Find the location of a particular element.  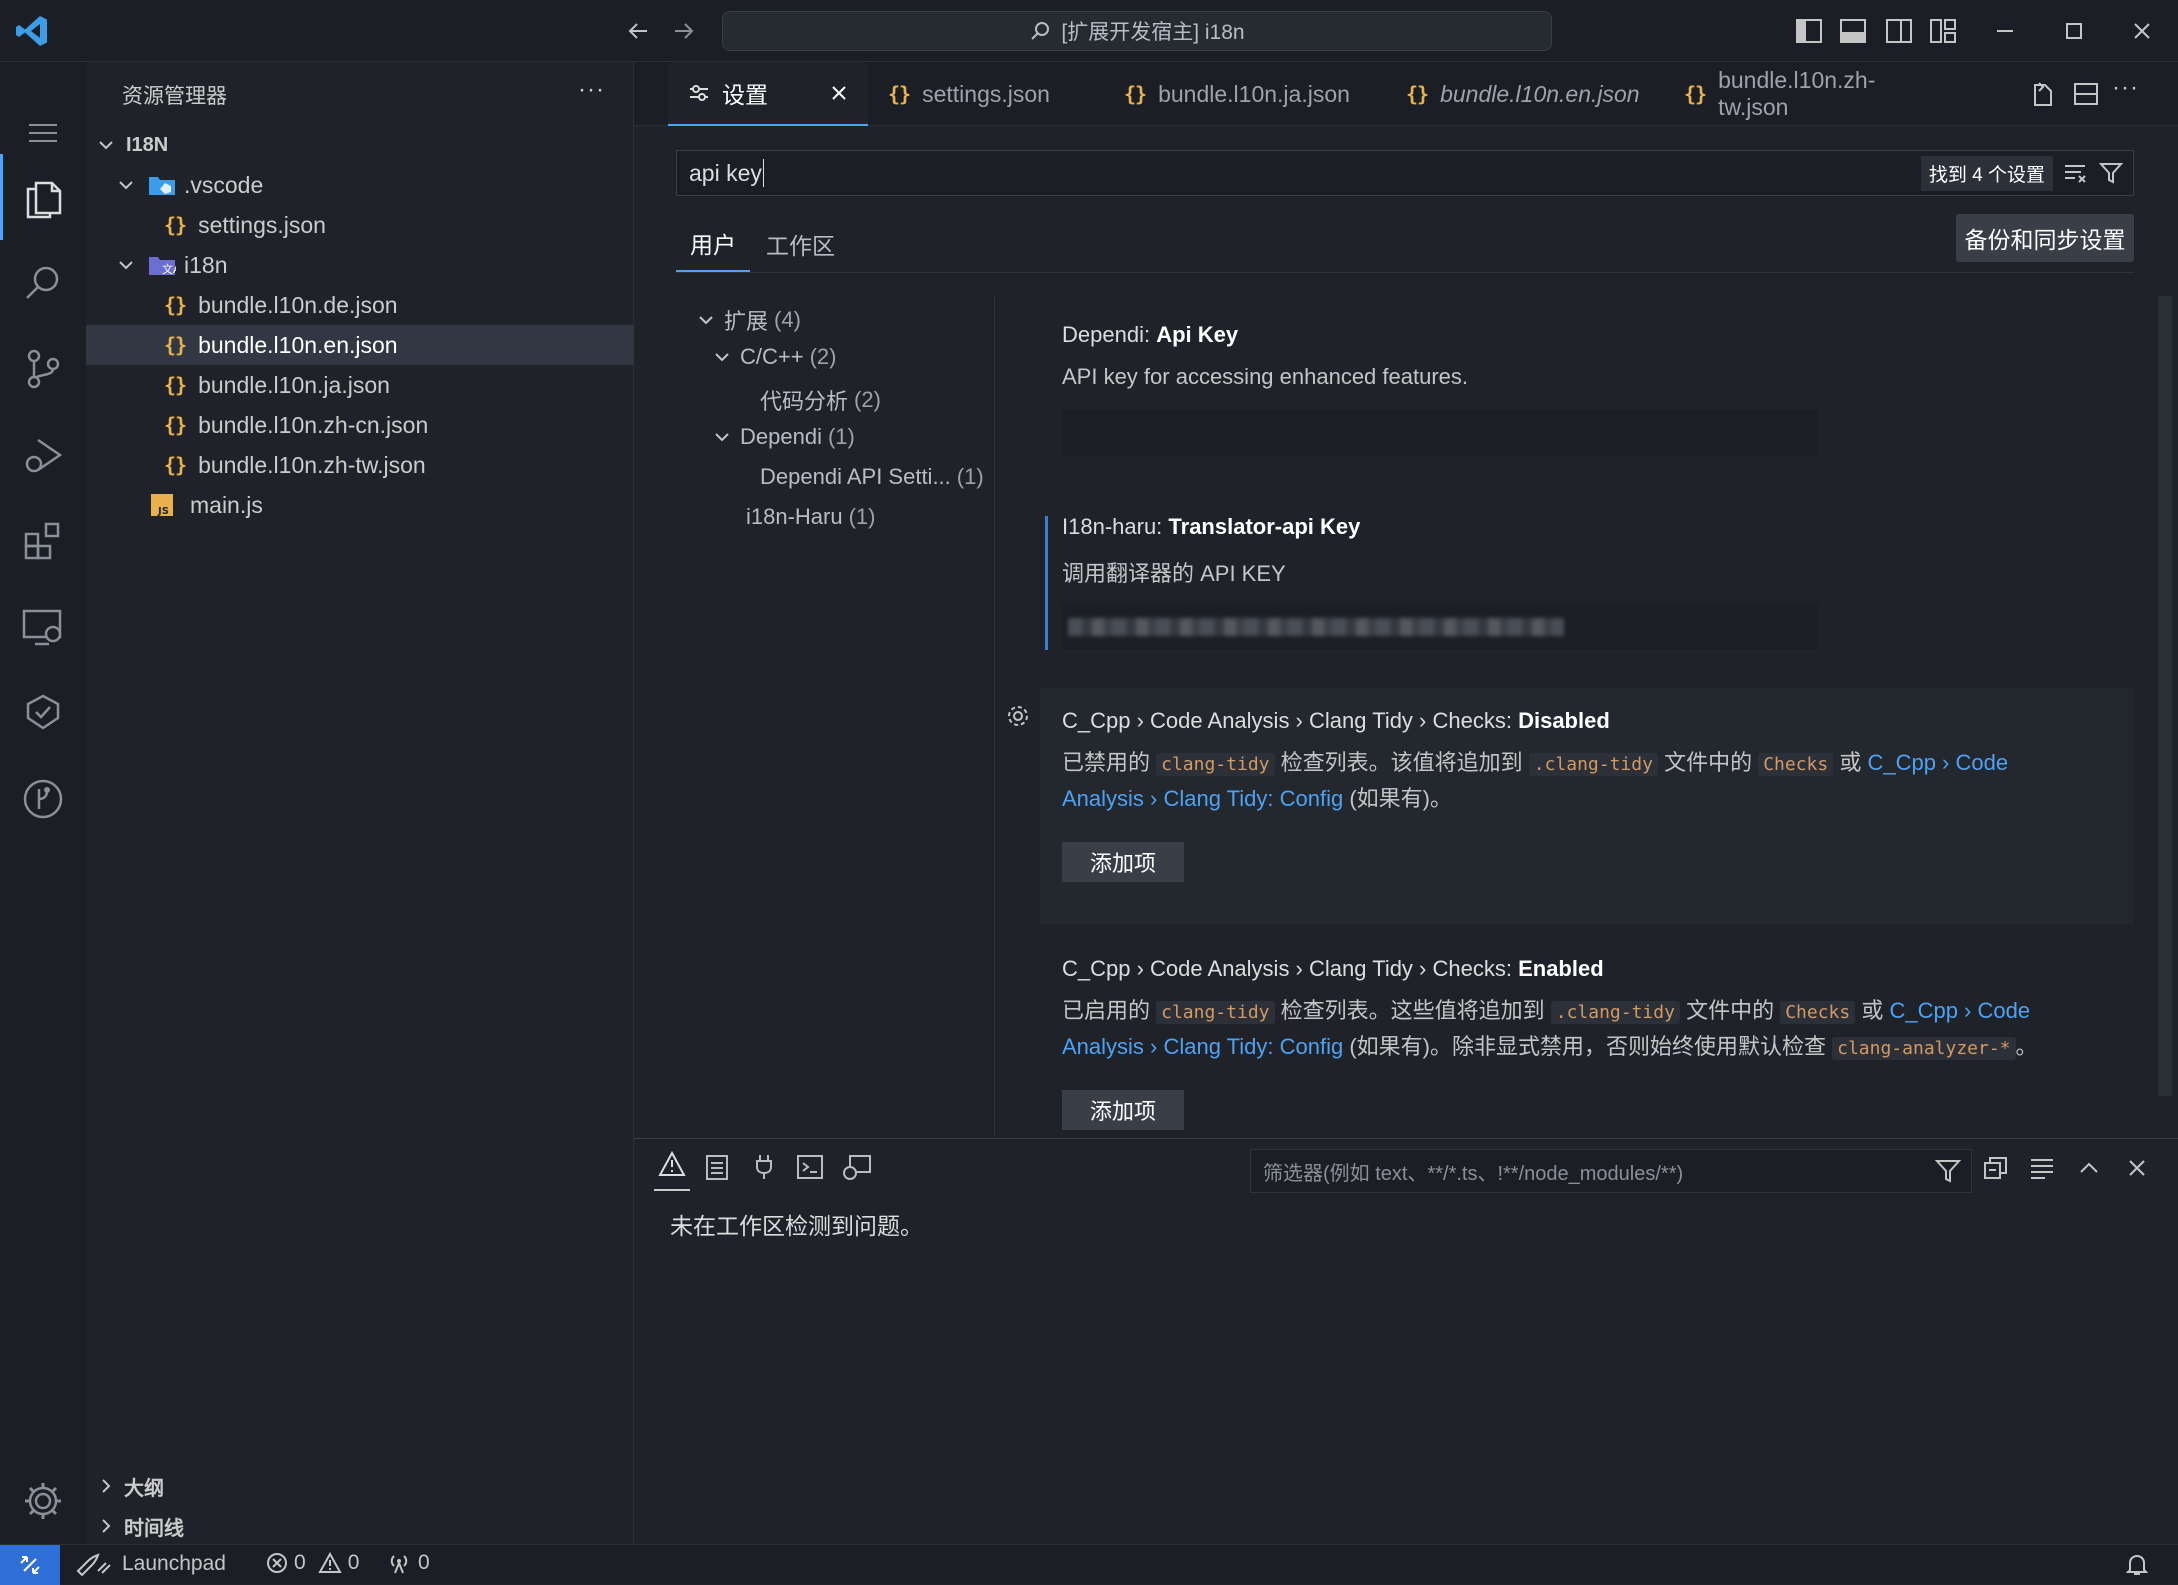

setting-gear-icon is located at coordinates (1018, 716).